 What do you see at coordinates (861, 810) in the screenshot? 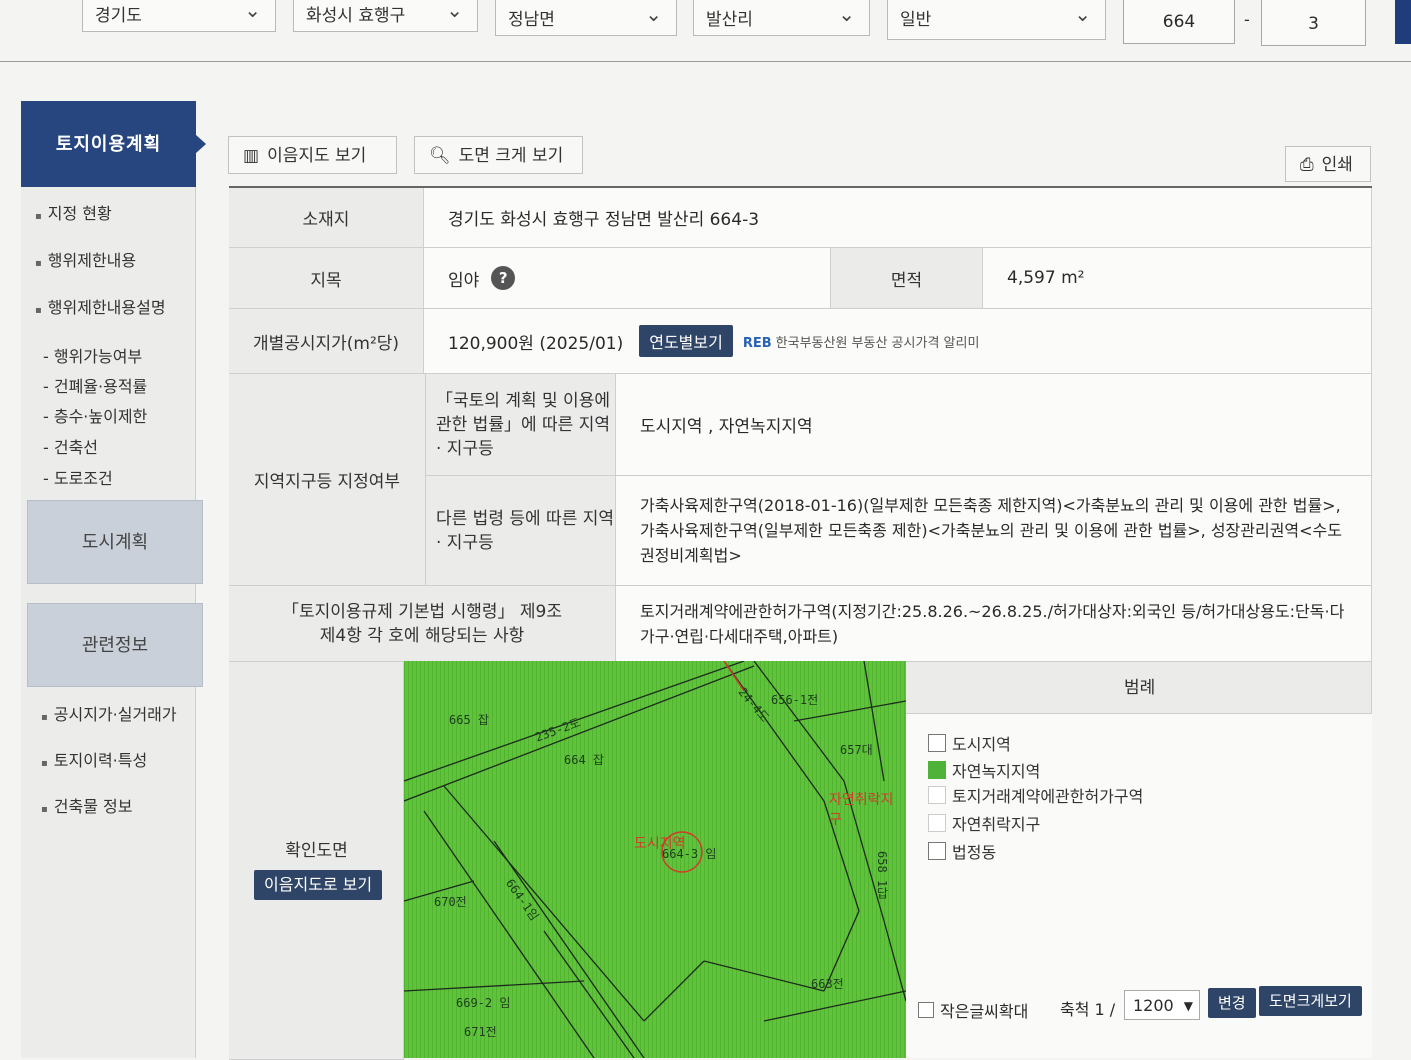
I see `map-label-natural-village: 자연취락지구` at bounding box center [861, 810].